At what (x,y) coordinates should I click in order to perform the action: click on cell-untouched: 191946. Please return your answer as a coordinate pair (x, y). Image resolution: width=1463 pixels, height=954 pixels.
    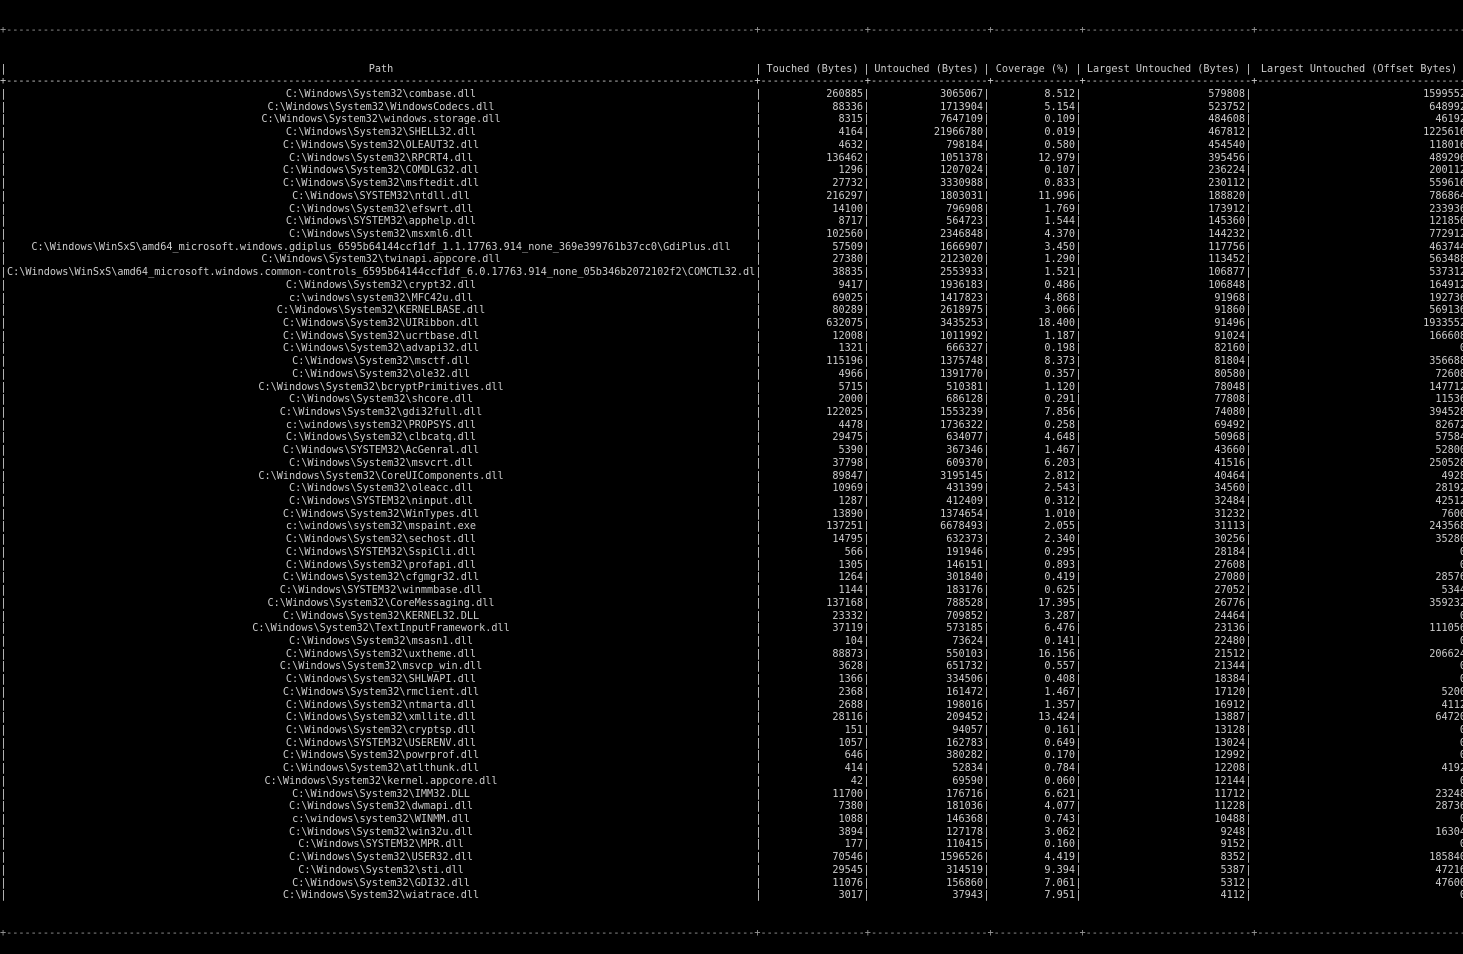
    Looking at the image, I should click on (964, 552).